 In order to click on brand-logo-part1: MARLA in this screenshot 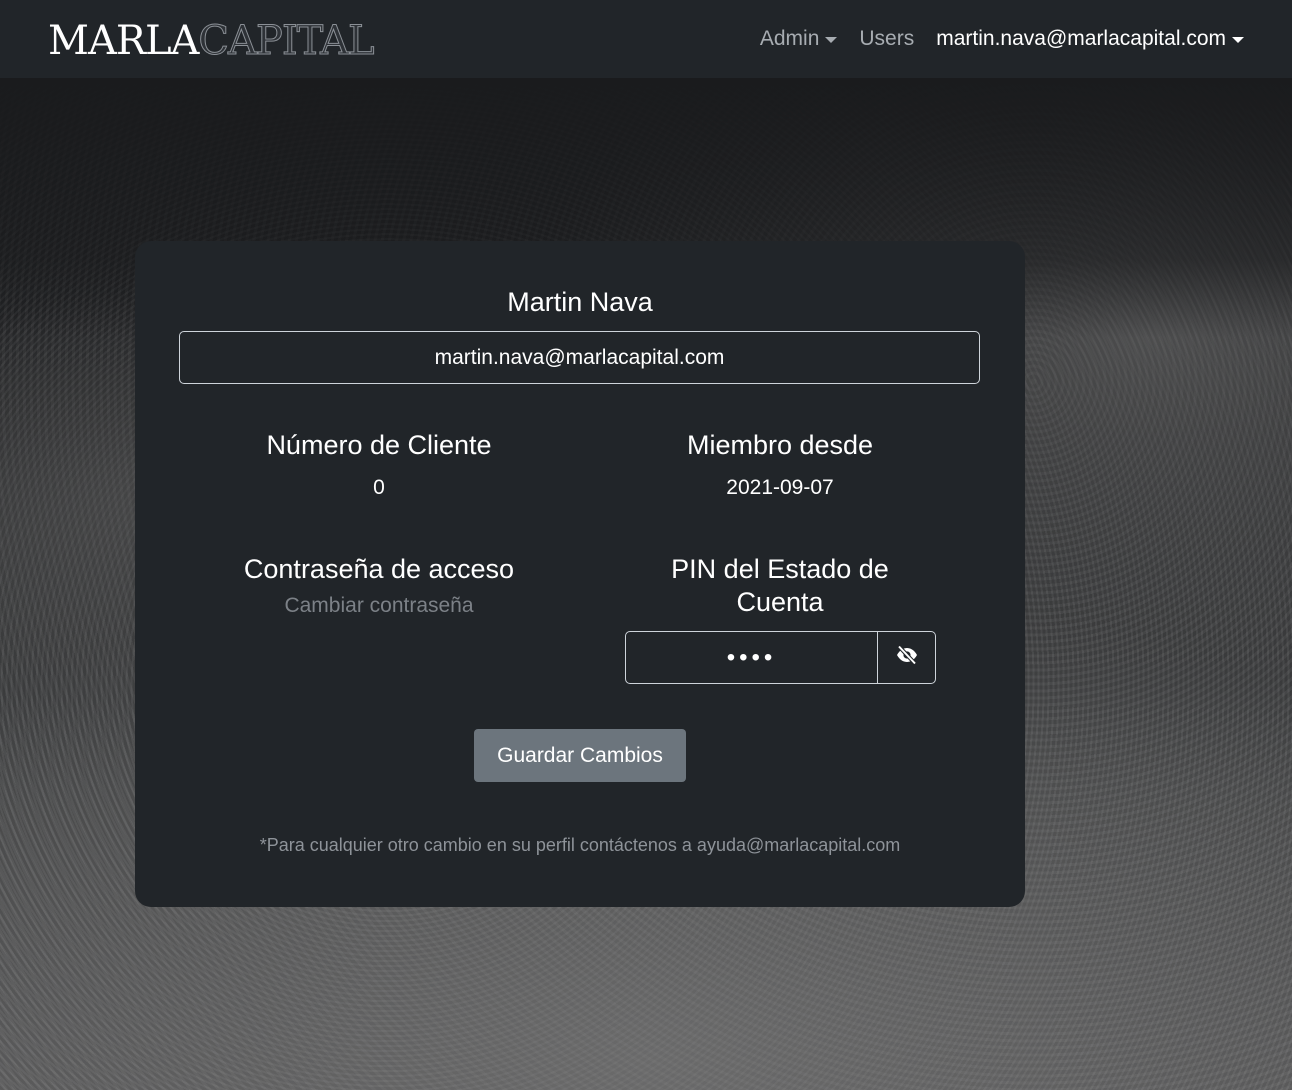, I will do `click(123, 41)`.